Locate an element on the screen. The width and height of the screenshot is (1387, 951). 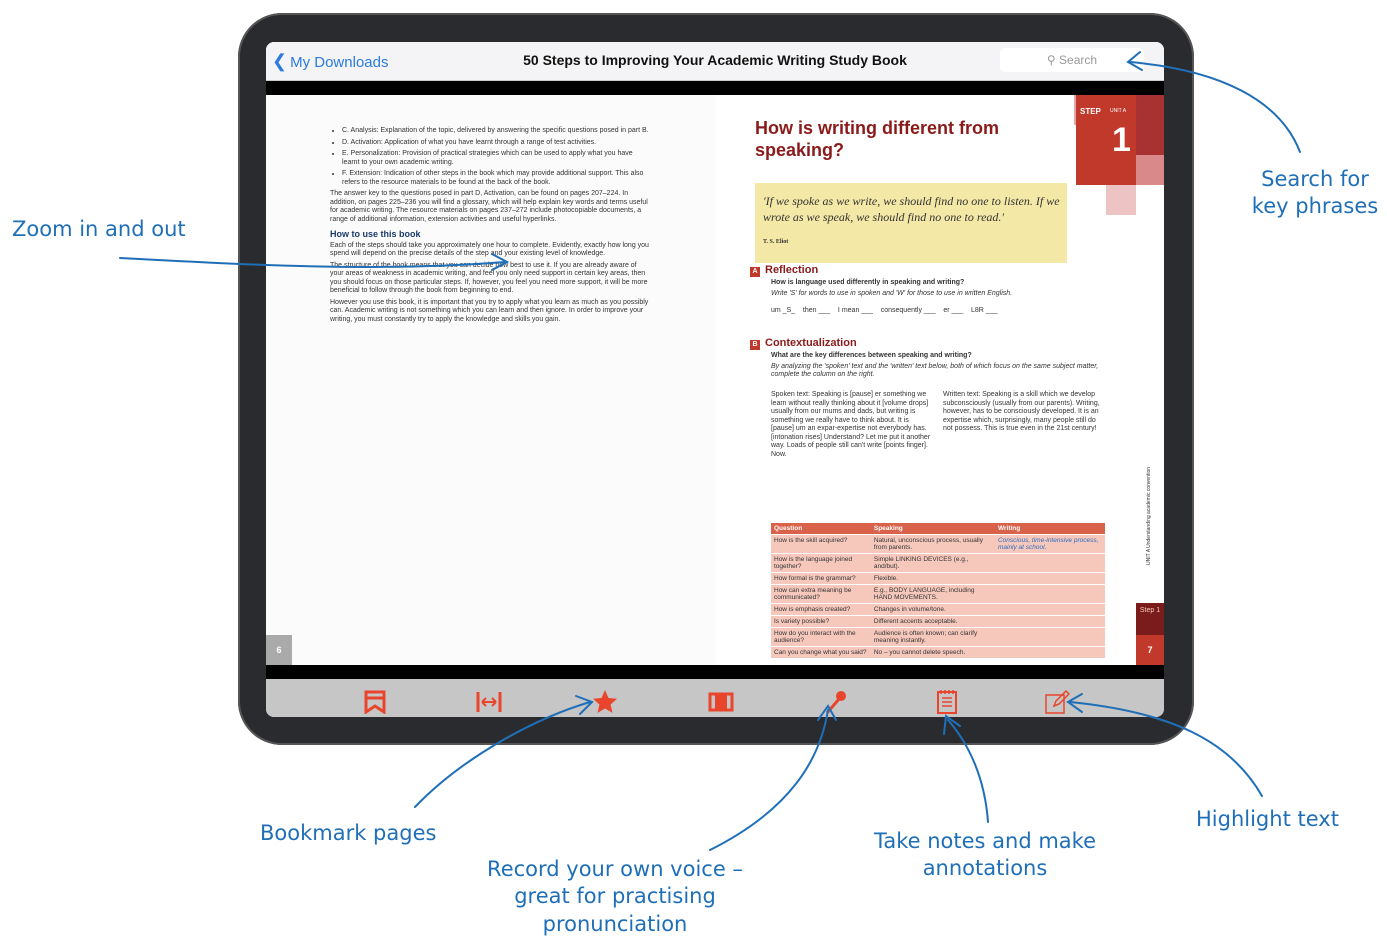
annotation-notes: Take notes and make annotations is located at coordinates (985, 855).